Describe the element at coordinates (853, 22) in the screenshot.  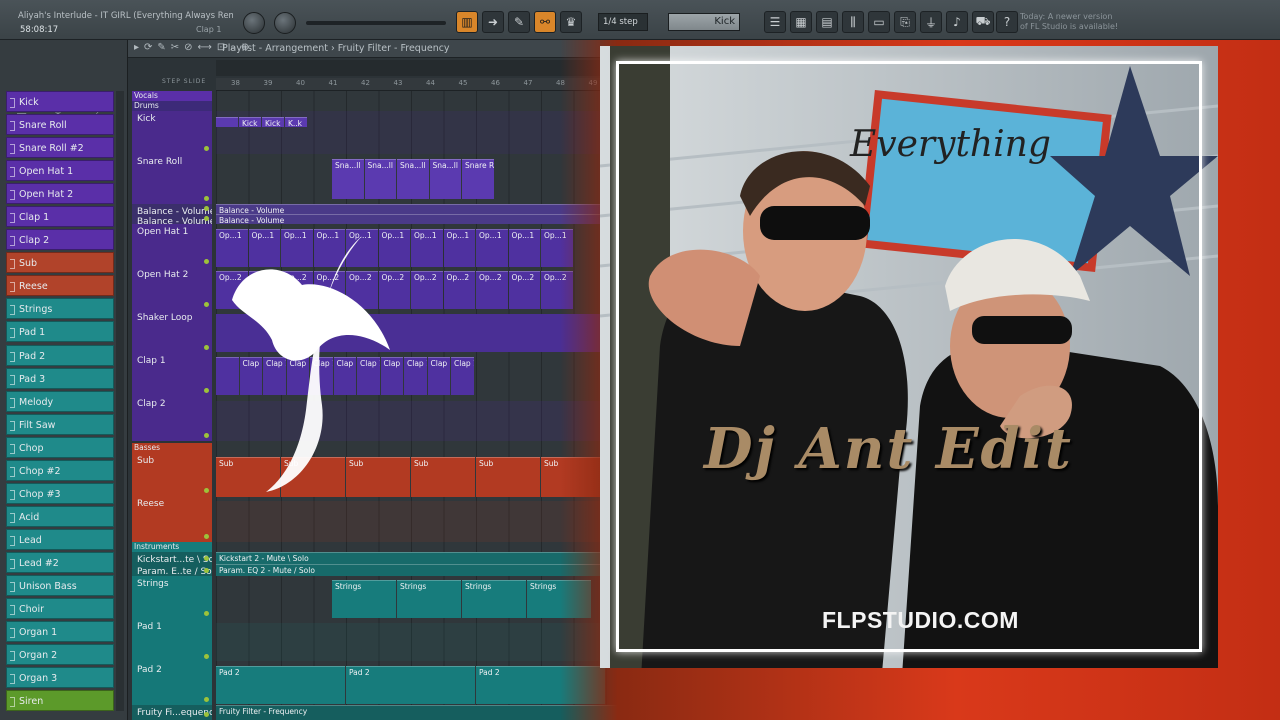
I see `mixer-button: ⫼` at that location.